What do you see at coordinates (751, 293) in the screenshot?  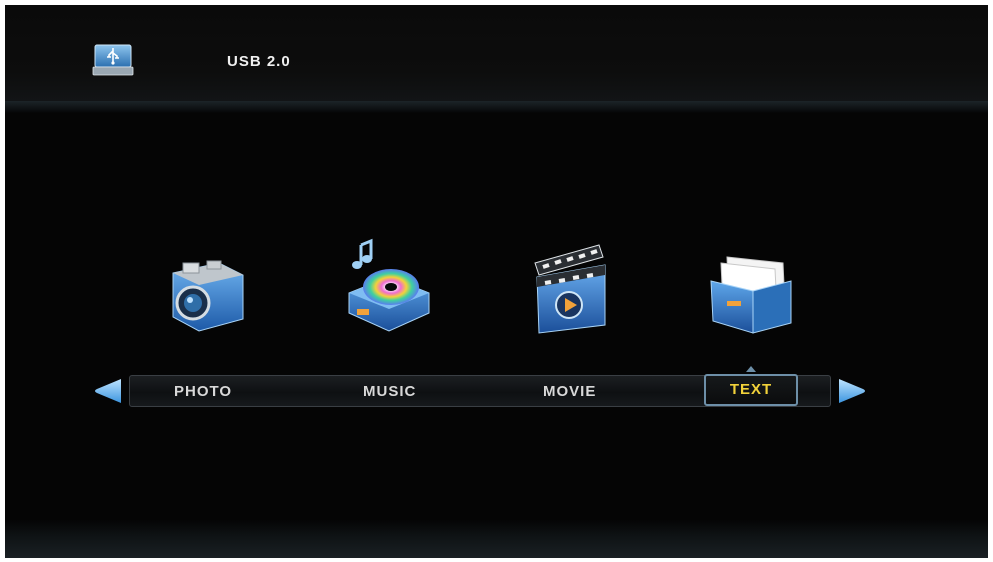 I see `document-folder-icon` at bounding box center [751, 293].